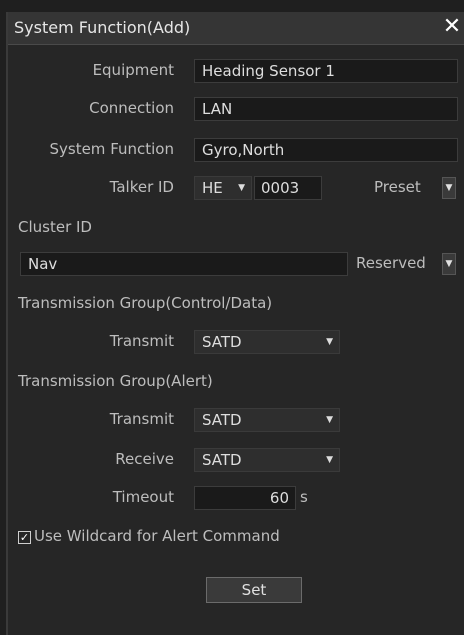  Describe the element at coordinates (115, 381) in the screenshot. I see `tg-alert-heading: Transmission Group(Alert)` at that location.